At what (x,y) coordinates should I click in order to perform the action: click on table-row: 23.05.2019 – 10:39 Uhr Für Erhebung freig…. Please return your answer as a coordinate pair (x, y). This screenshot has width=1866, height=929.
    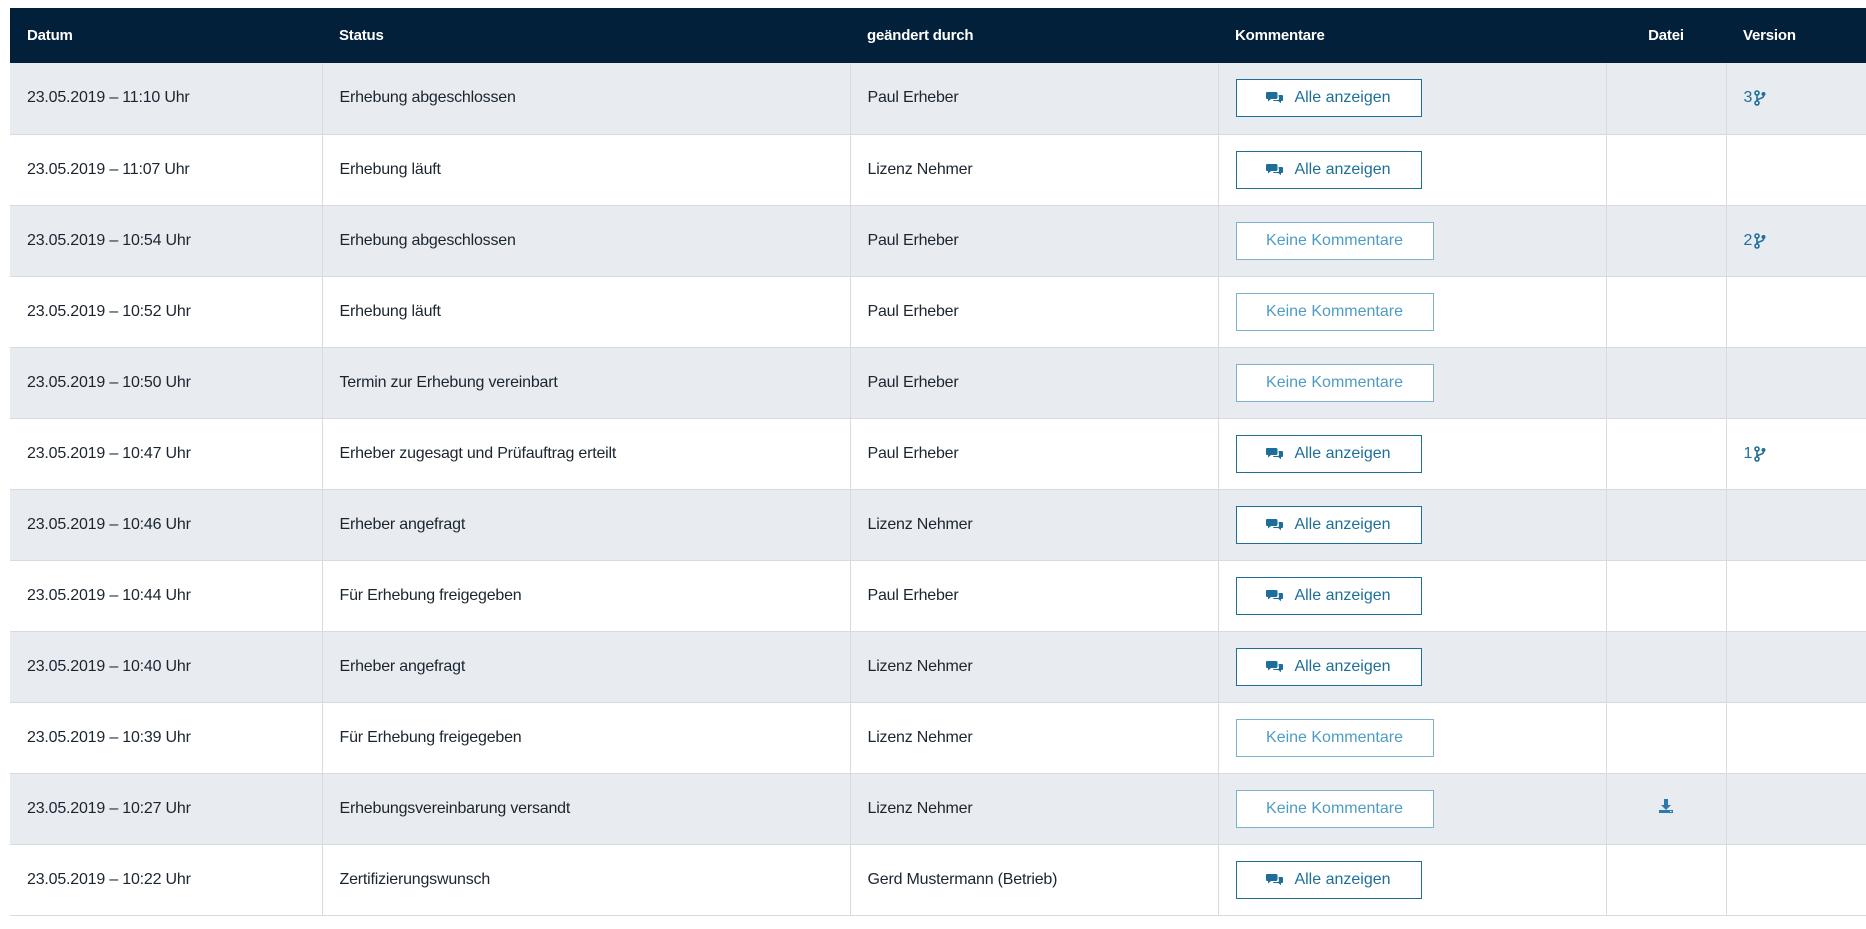
    Looking at the image, I should click on (938, 738).